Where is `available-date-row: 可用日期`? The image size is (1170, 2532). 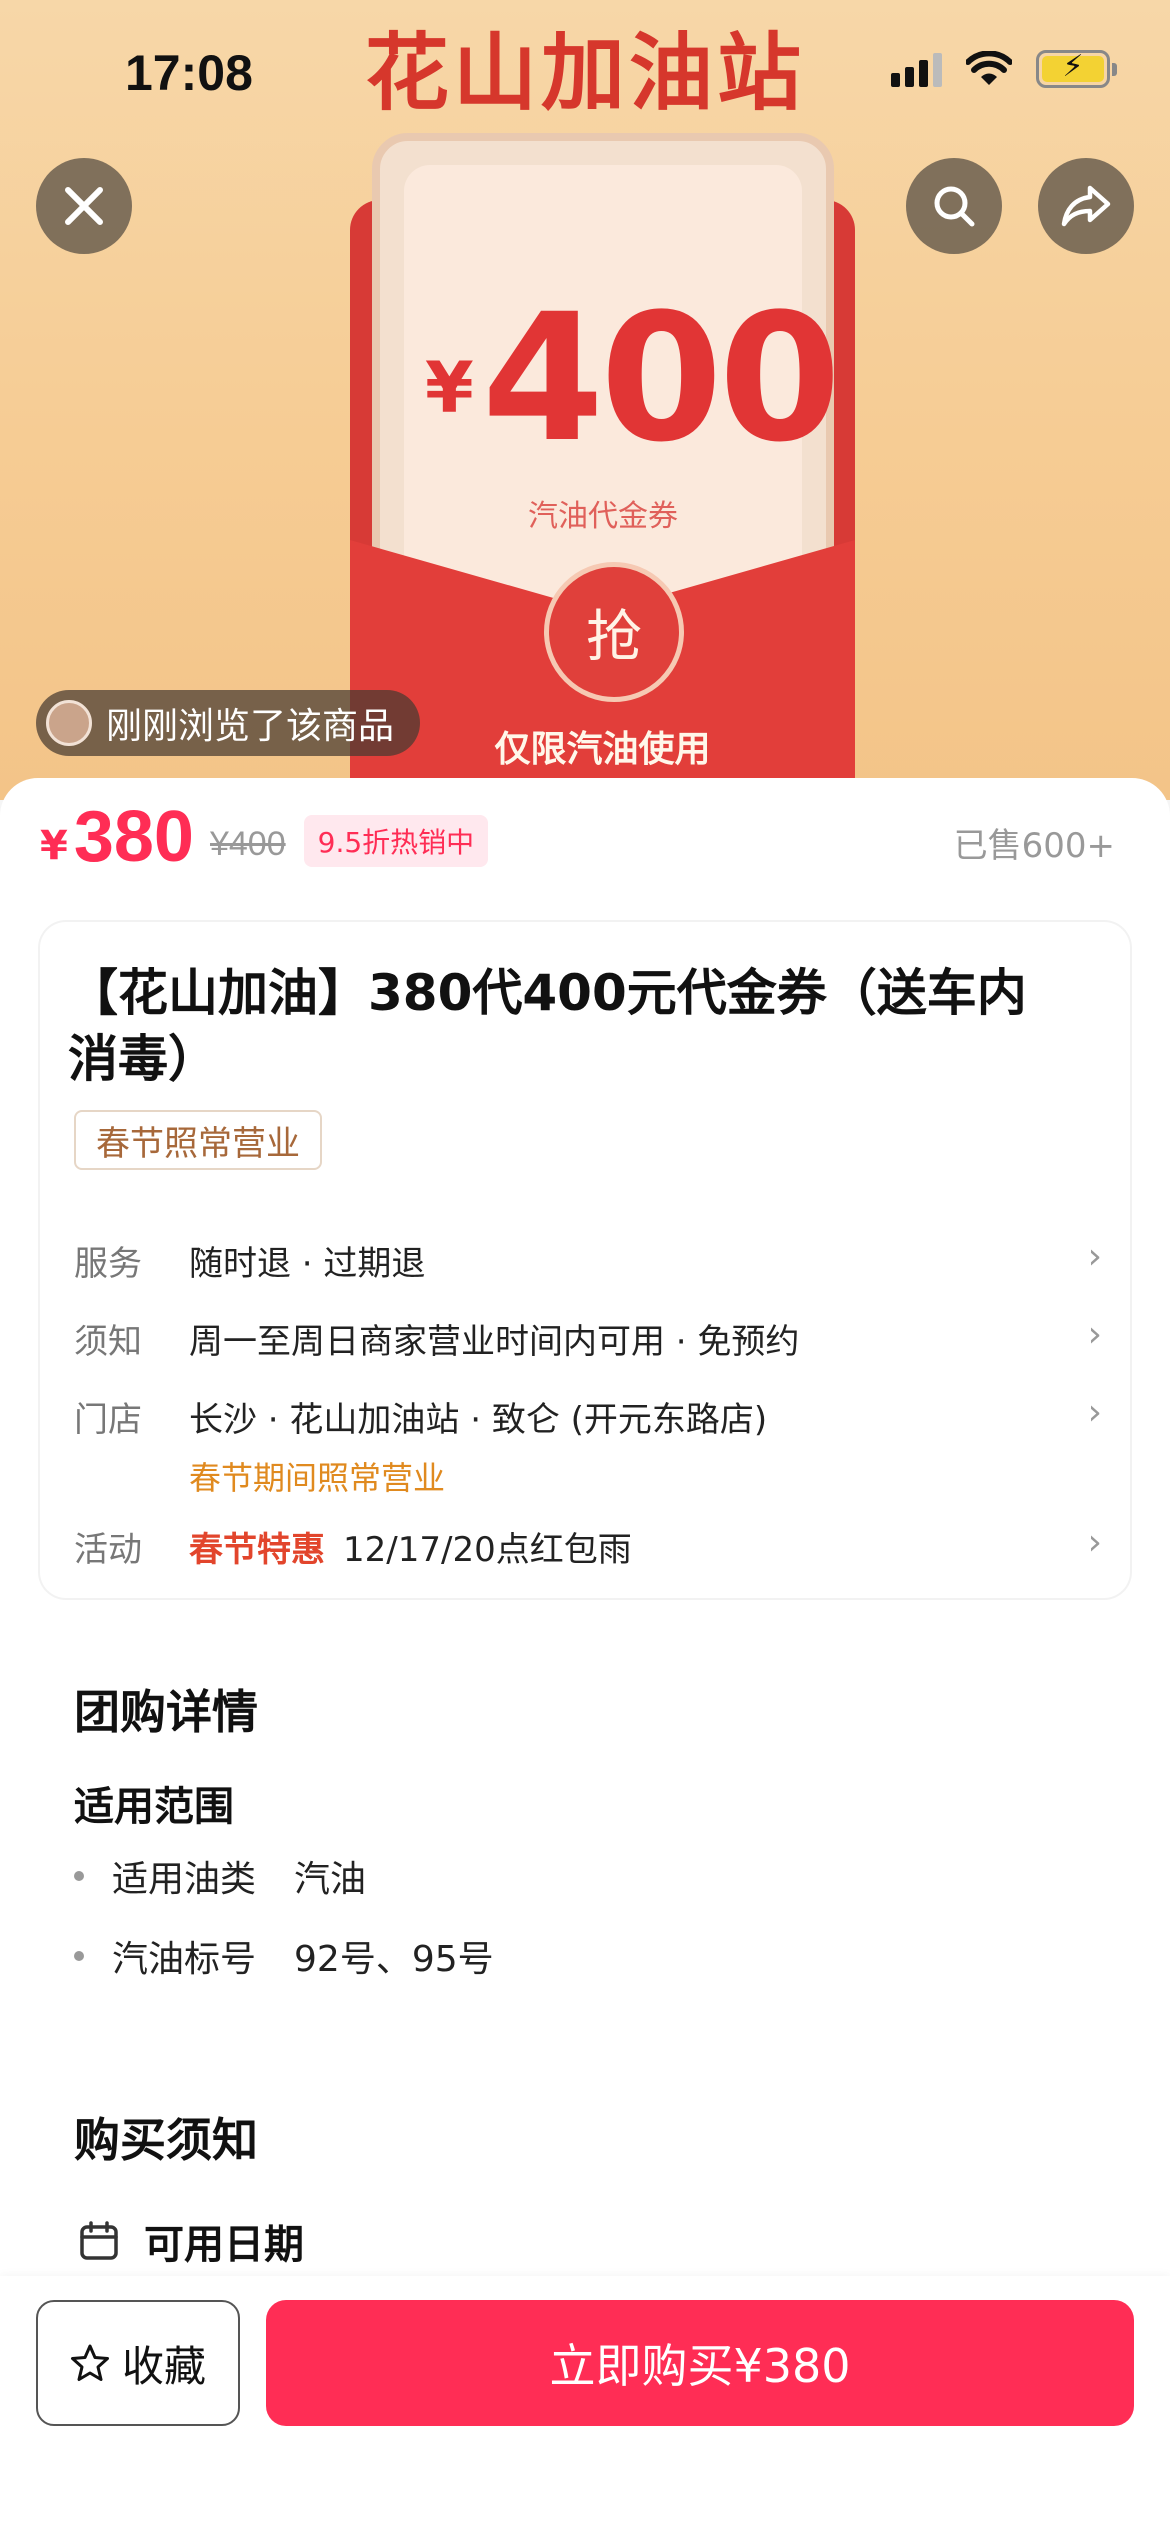
available-date-row: 可用日期 is located at coordinates (191, 2241).